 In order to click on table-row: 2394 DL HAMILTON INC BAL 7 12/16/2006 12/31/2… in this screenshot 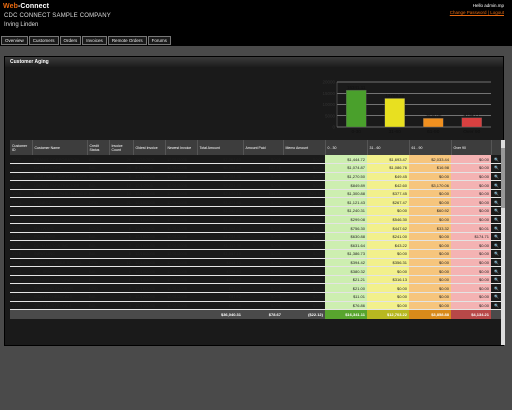, I will do `click(256, 245)`.